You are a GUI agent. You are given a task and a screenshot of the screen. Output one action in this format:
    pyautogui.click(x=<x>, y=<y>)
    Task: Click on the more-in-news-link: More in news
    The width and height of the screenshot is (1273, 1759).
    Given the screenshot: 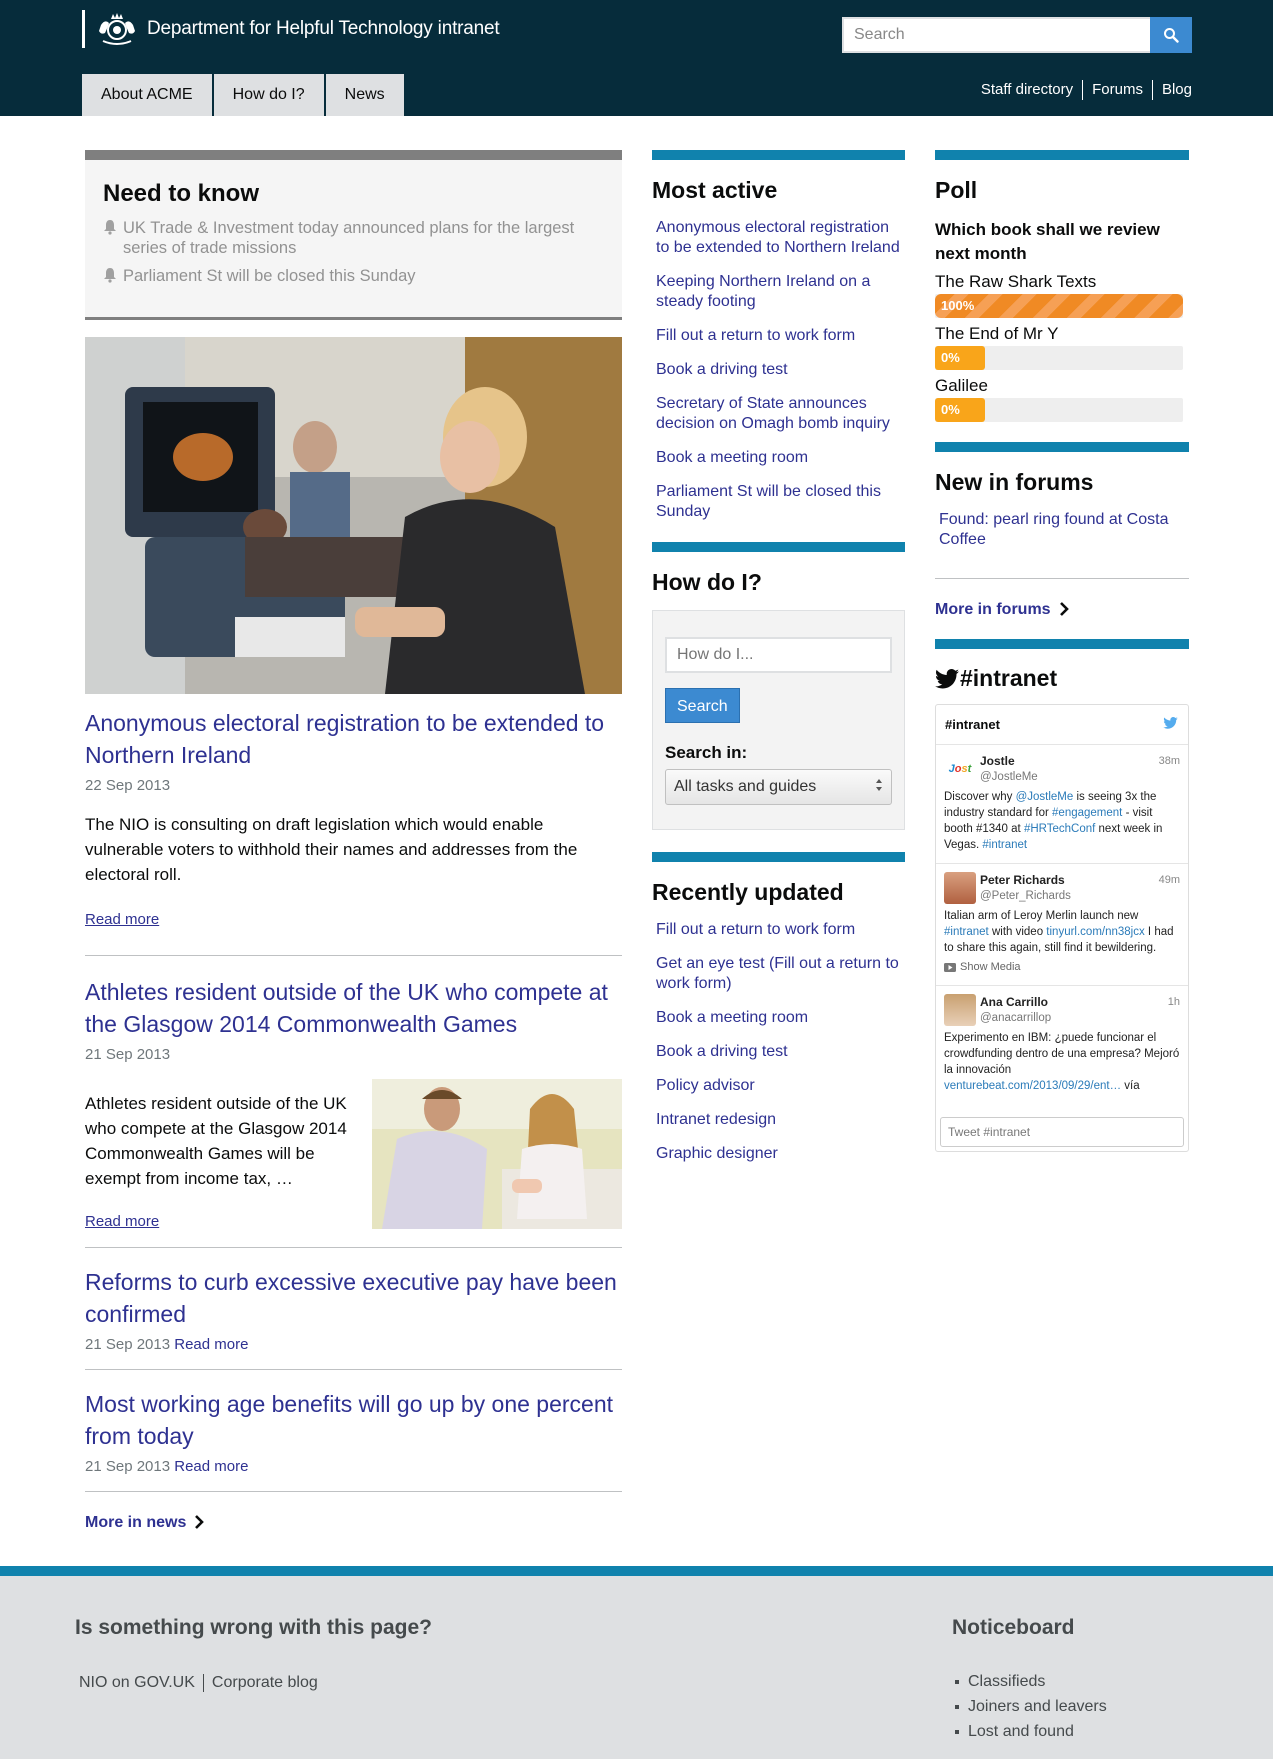 What is the action you would take?
    pyautogui.click(x=353, y=1523)
    